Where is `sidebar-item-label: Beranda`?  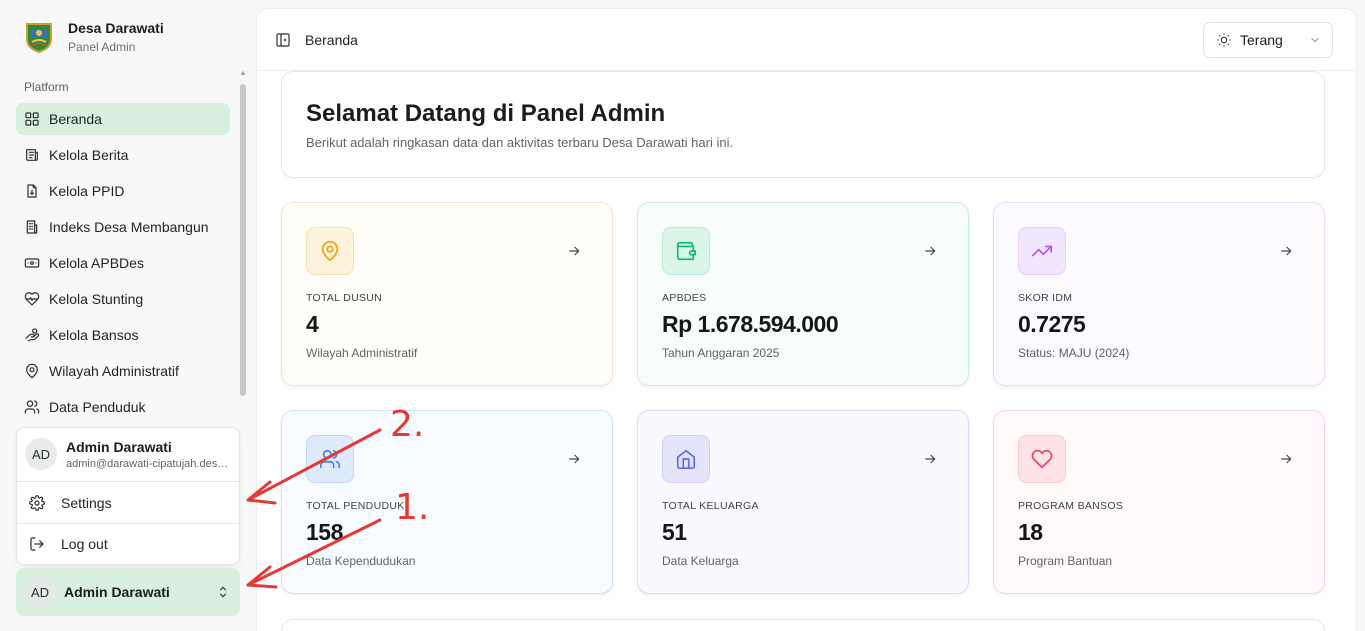
sidebar-item-label: Beranda is located at coordinates (75, 119).